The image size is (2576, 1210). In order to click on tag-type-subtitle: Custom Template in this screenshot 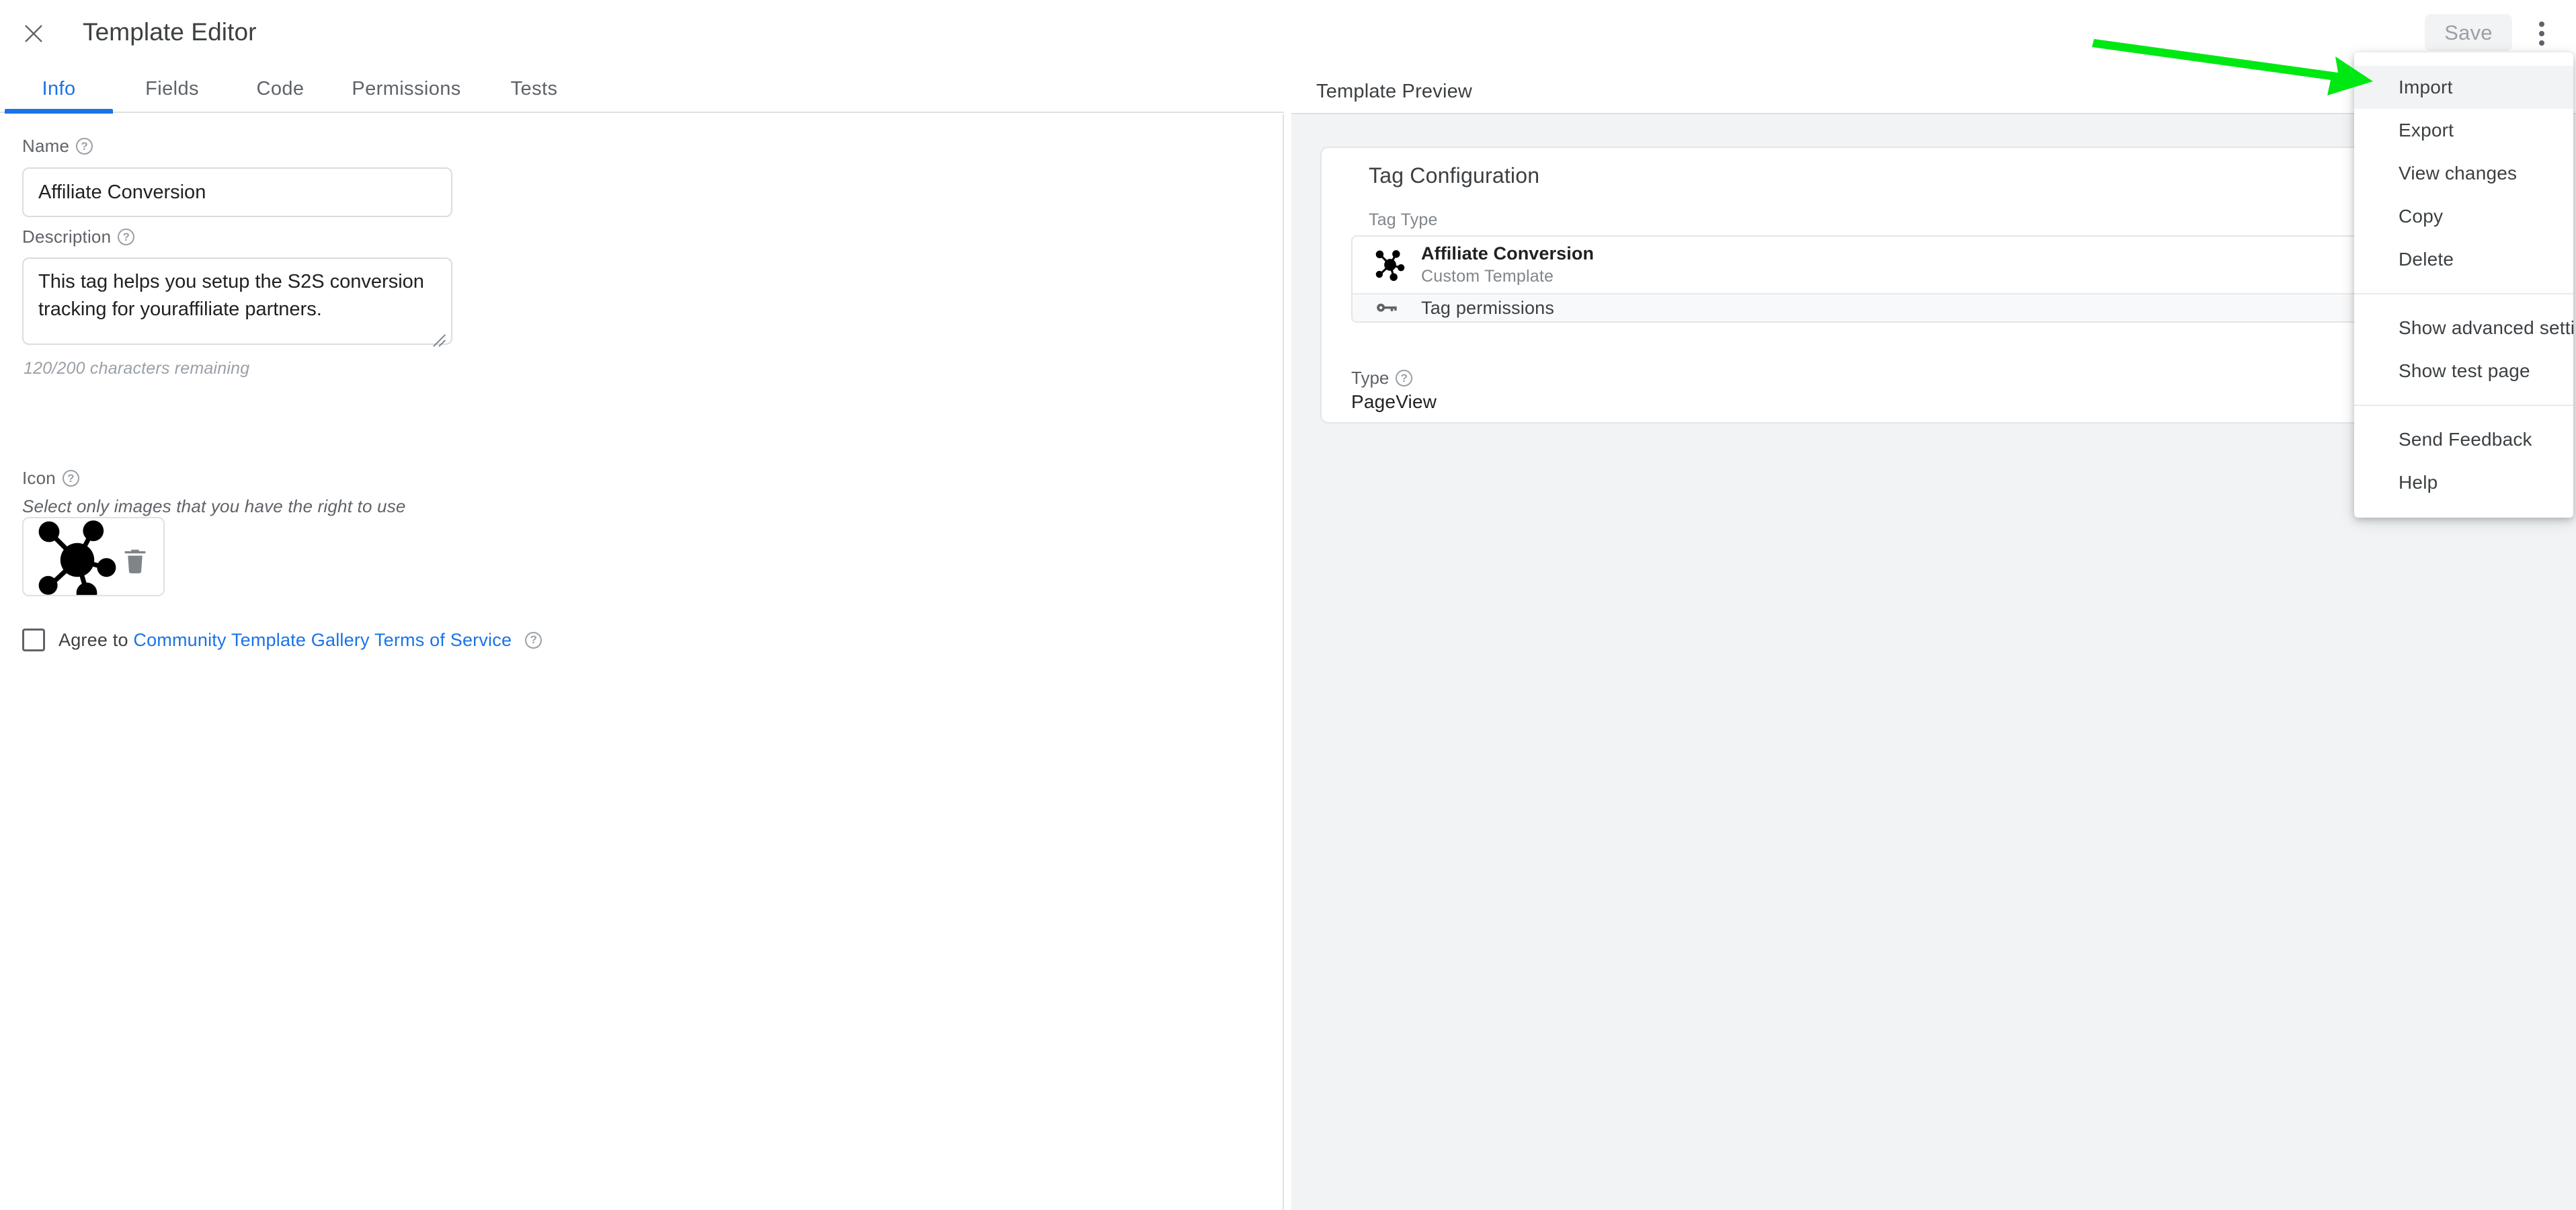, I will do `click(1487, 276)`.